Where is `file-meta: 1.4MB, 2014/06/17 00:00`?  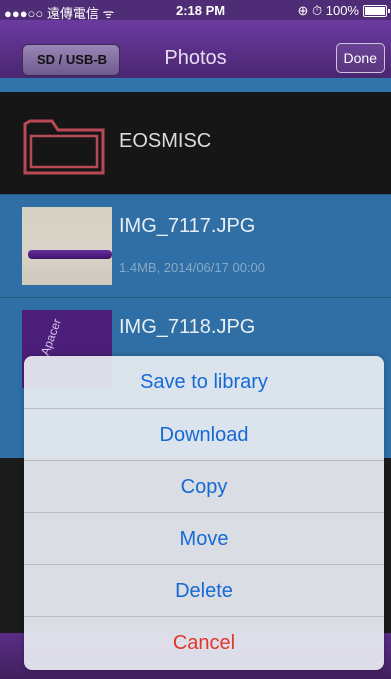 file-meta: 1.4MB, 2014/06/17 00:00 is located at coordinates (192, 267).